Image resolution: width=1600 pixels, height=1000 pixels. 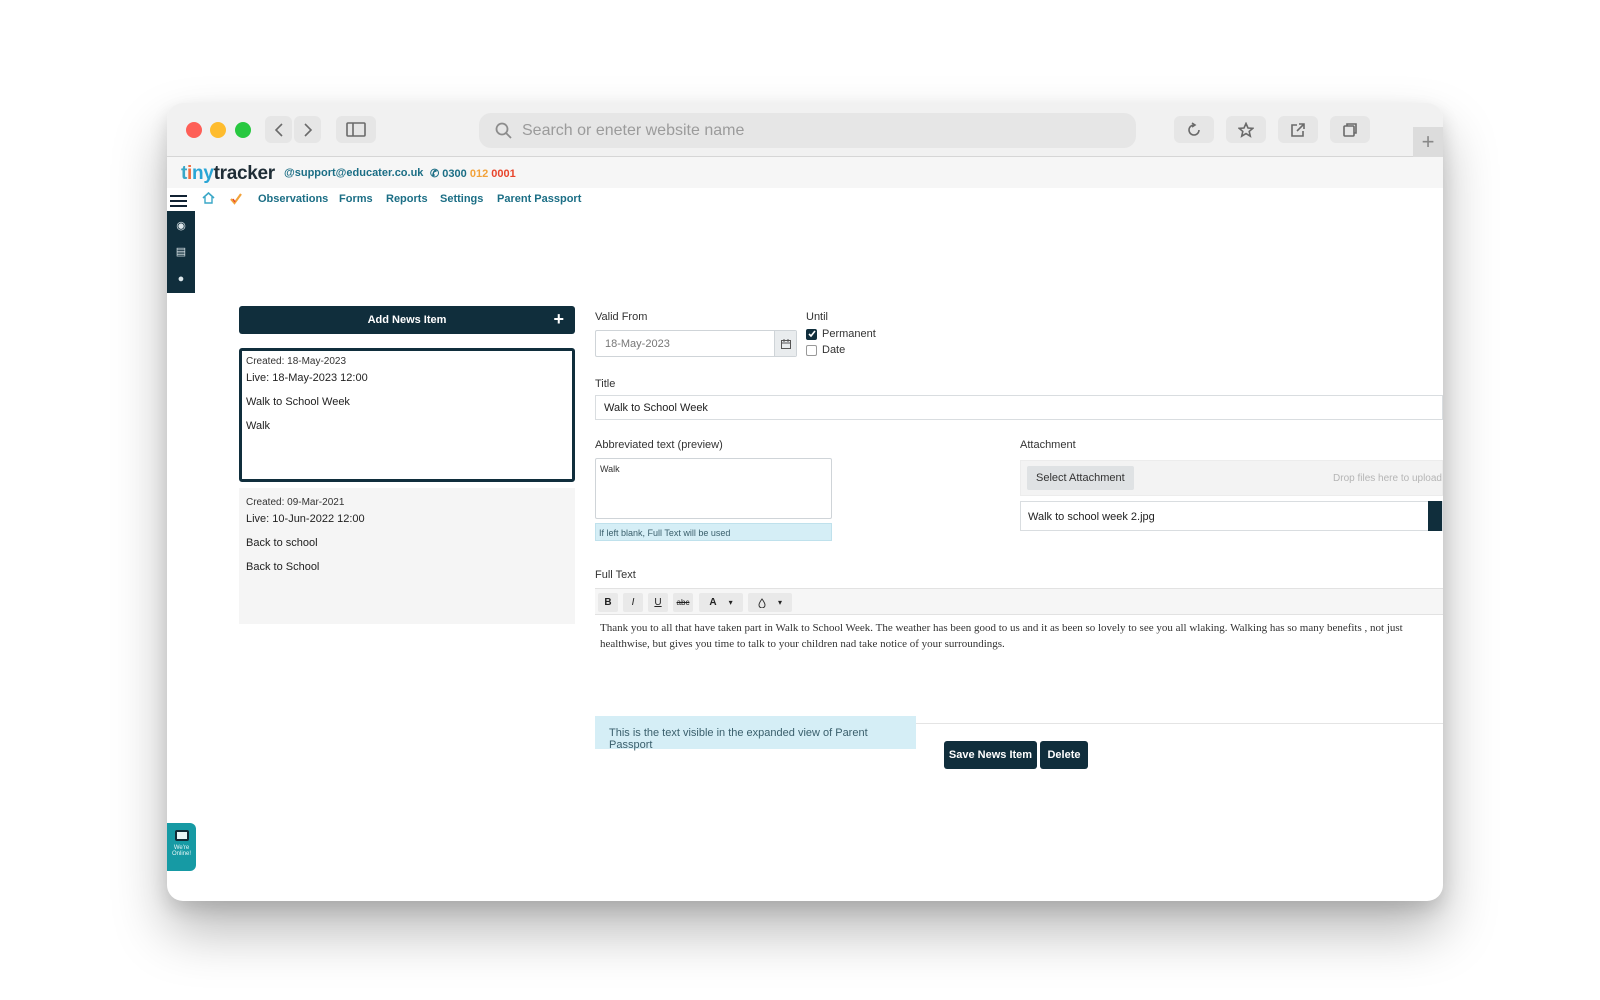 I want to click on phone-icon: ✆, so click(x=435, y=174).